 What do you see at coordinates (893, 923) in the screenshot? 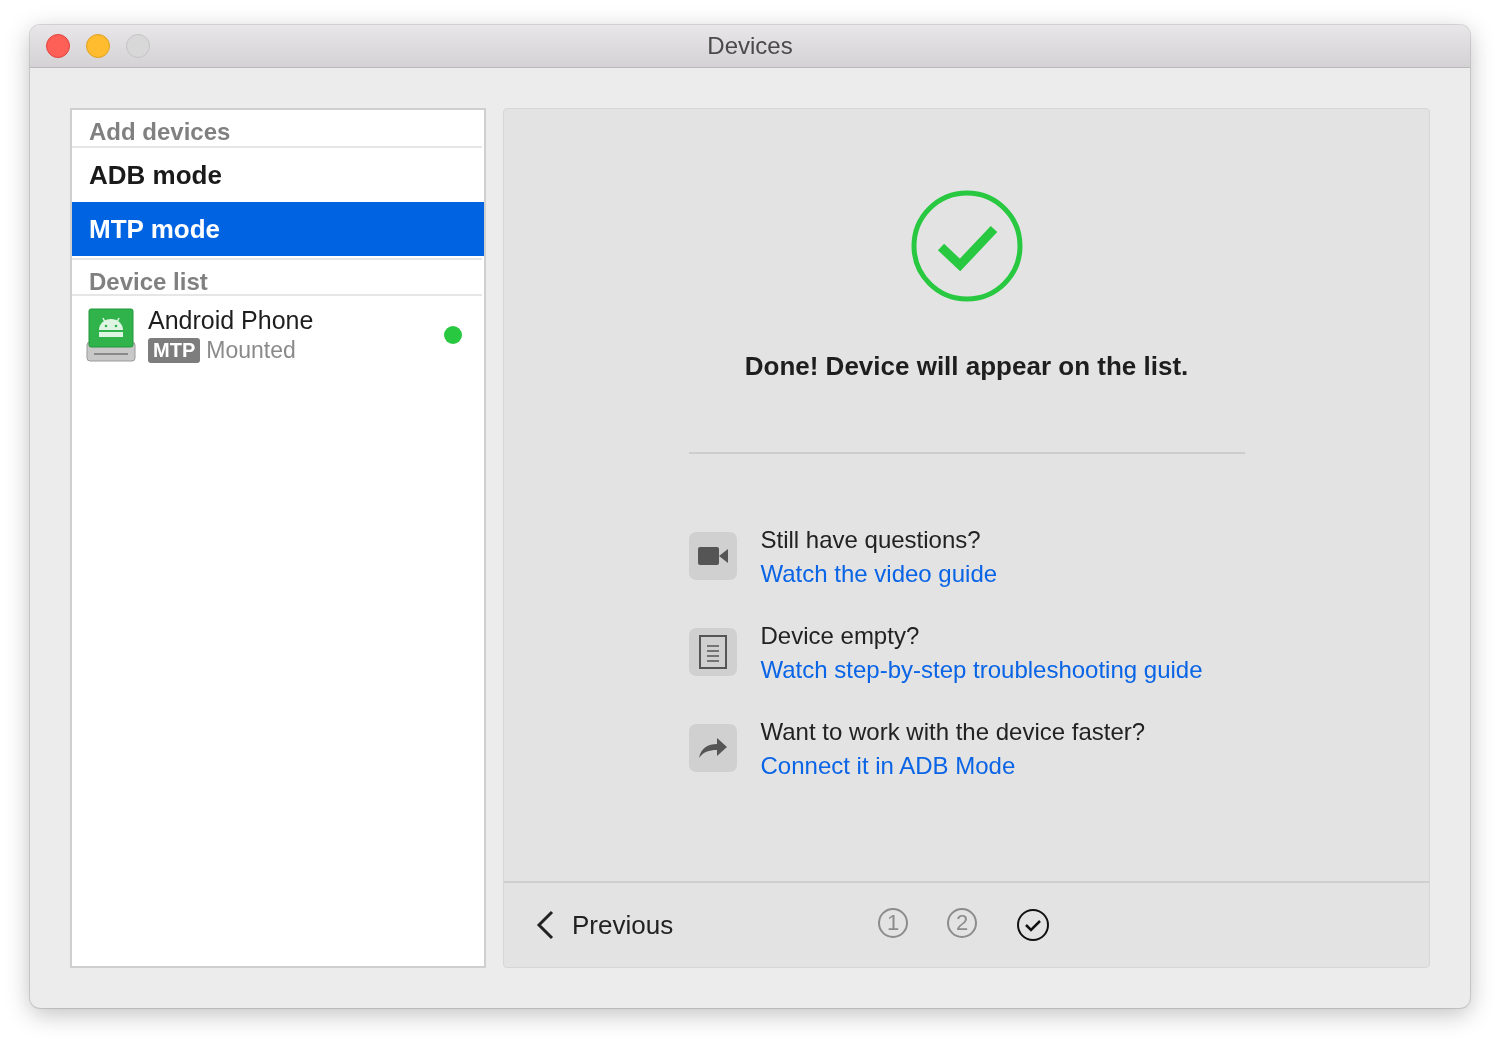
I see `step-indicator: 1` at bounding box center [893, 923].